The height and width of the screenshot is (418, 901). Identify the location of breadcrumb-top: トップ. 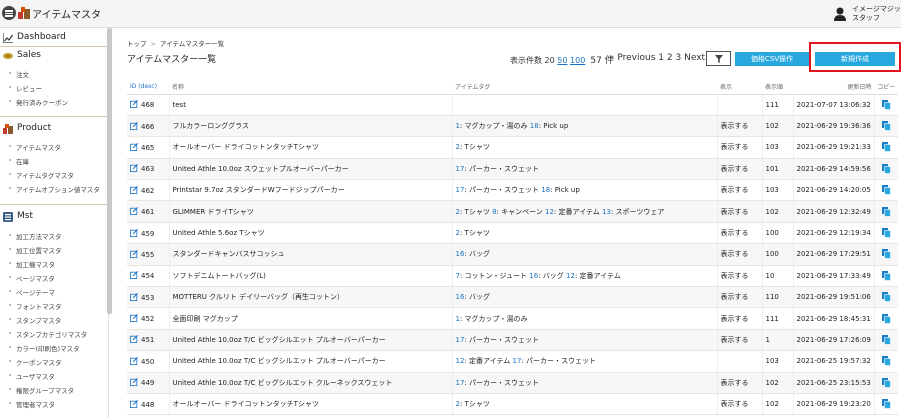
(137, 44).